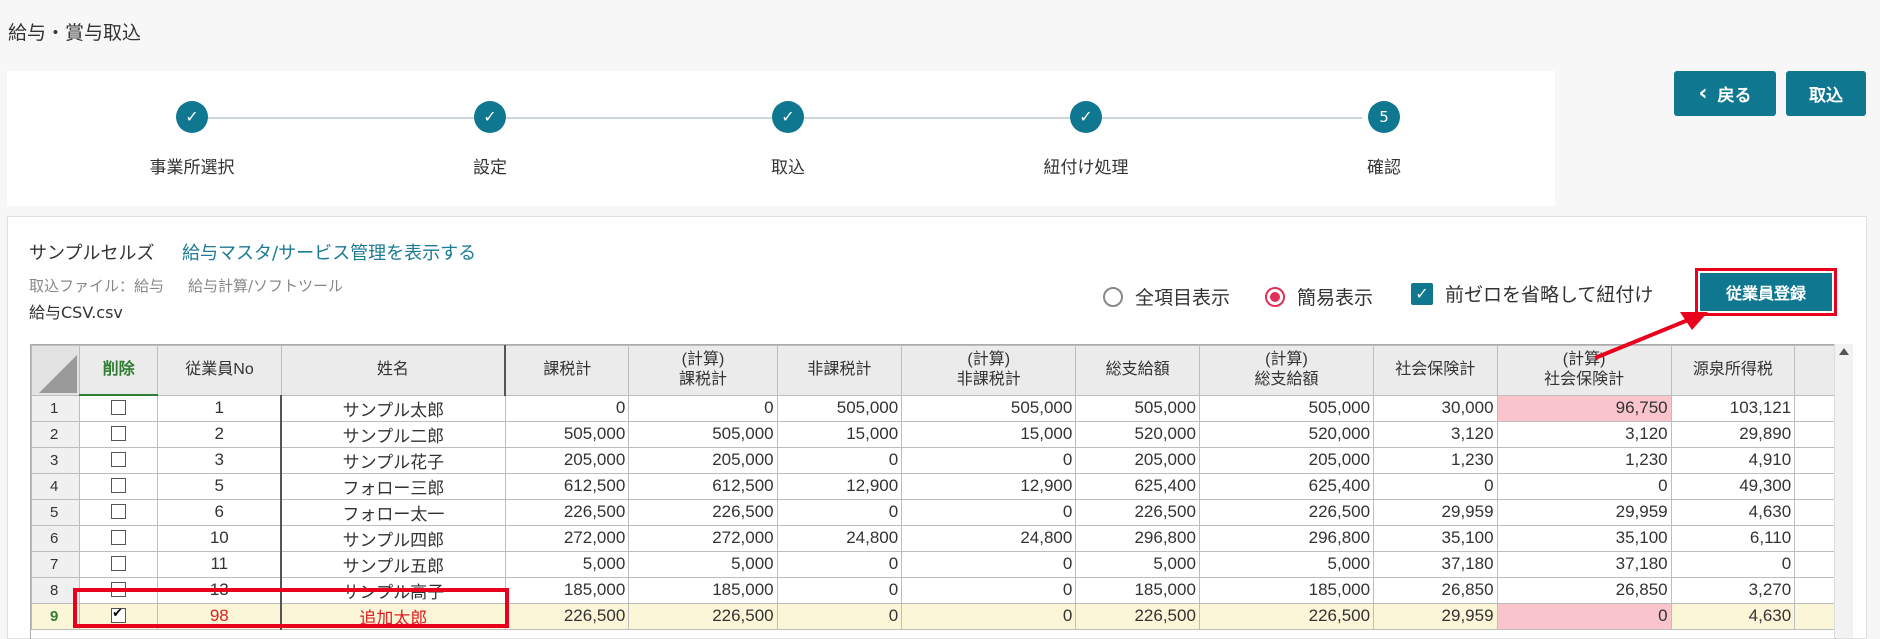 The height and width of the screenshot is (639, 1880). I want to click on amount-cell: 1,230, so click(1435, 460).